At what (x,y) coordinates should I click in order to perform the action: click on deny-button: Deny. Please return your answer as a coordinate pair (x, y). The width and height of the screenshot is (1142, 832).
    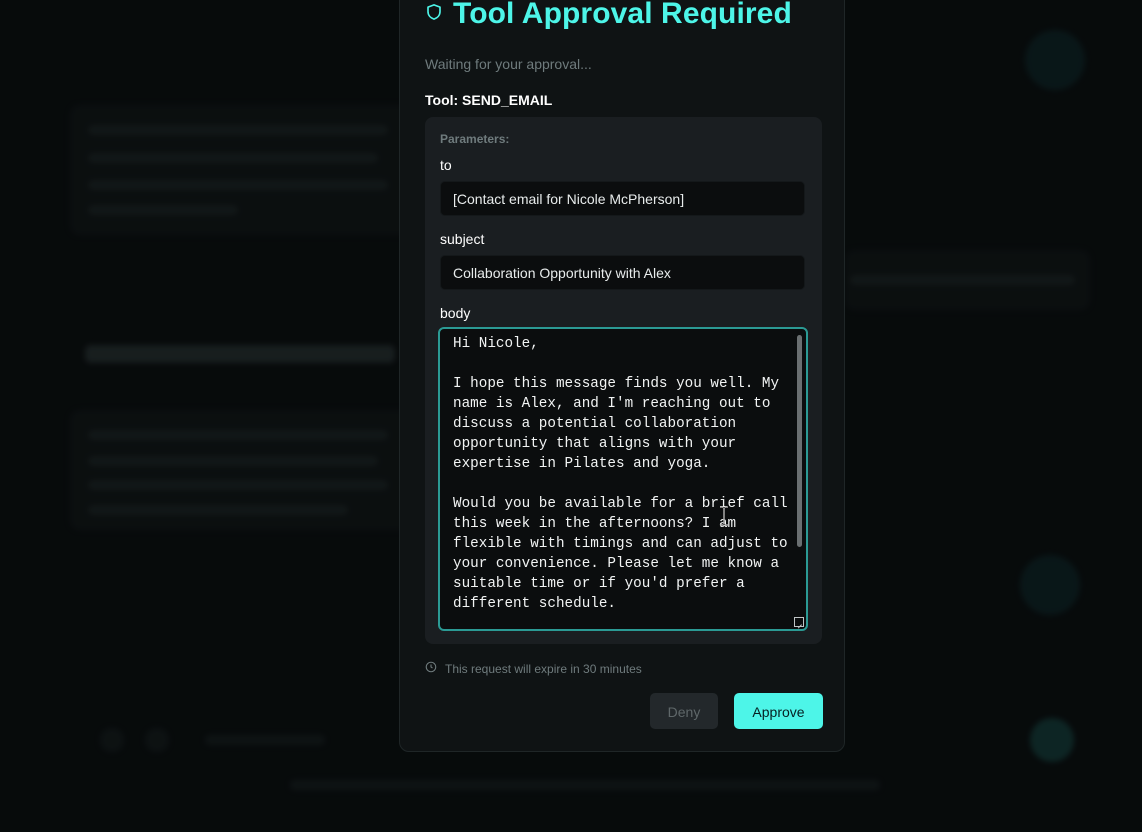
    Looking at the image, I should click on (684, 711).